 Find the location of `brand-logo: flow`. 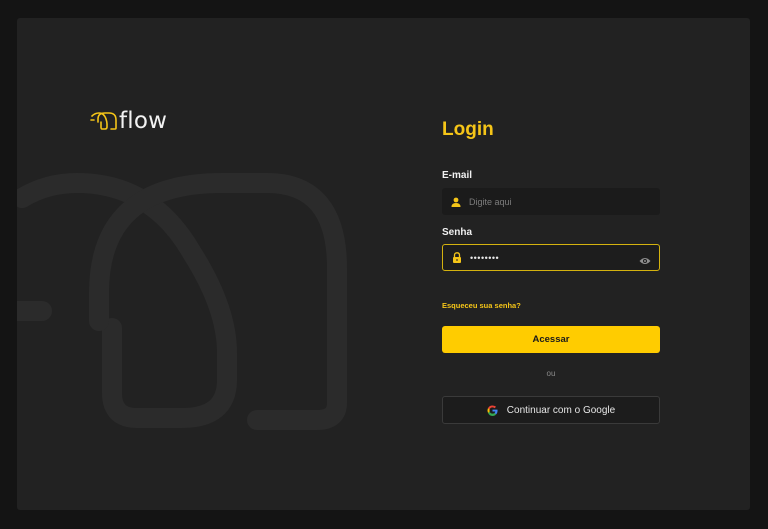

brand-logo: flow is located at coordinates (129, 121).